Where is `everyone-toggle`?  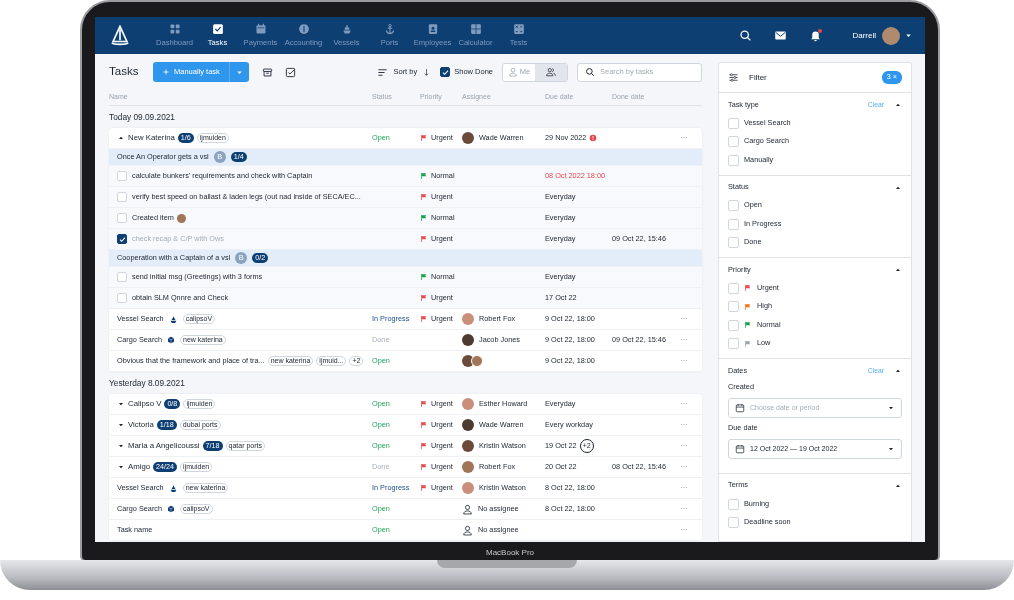
everyone-toggle is located at coordinates (551, 72).